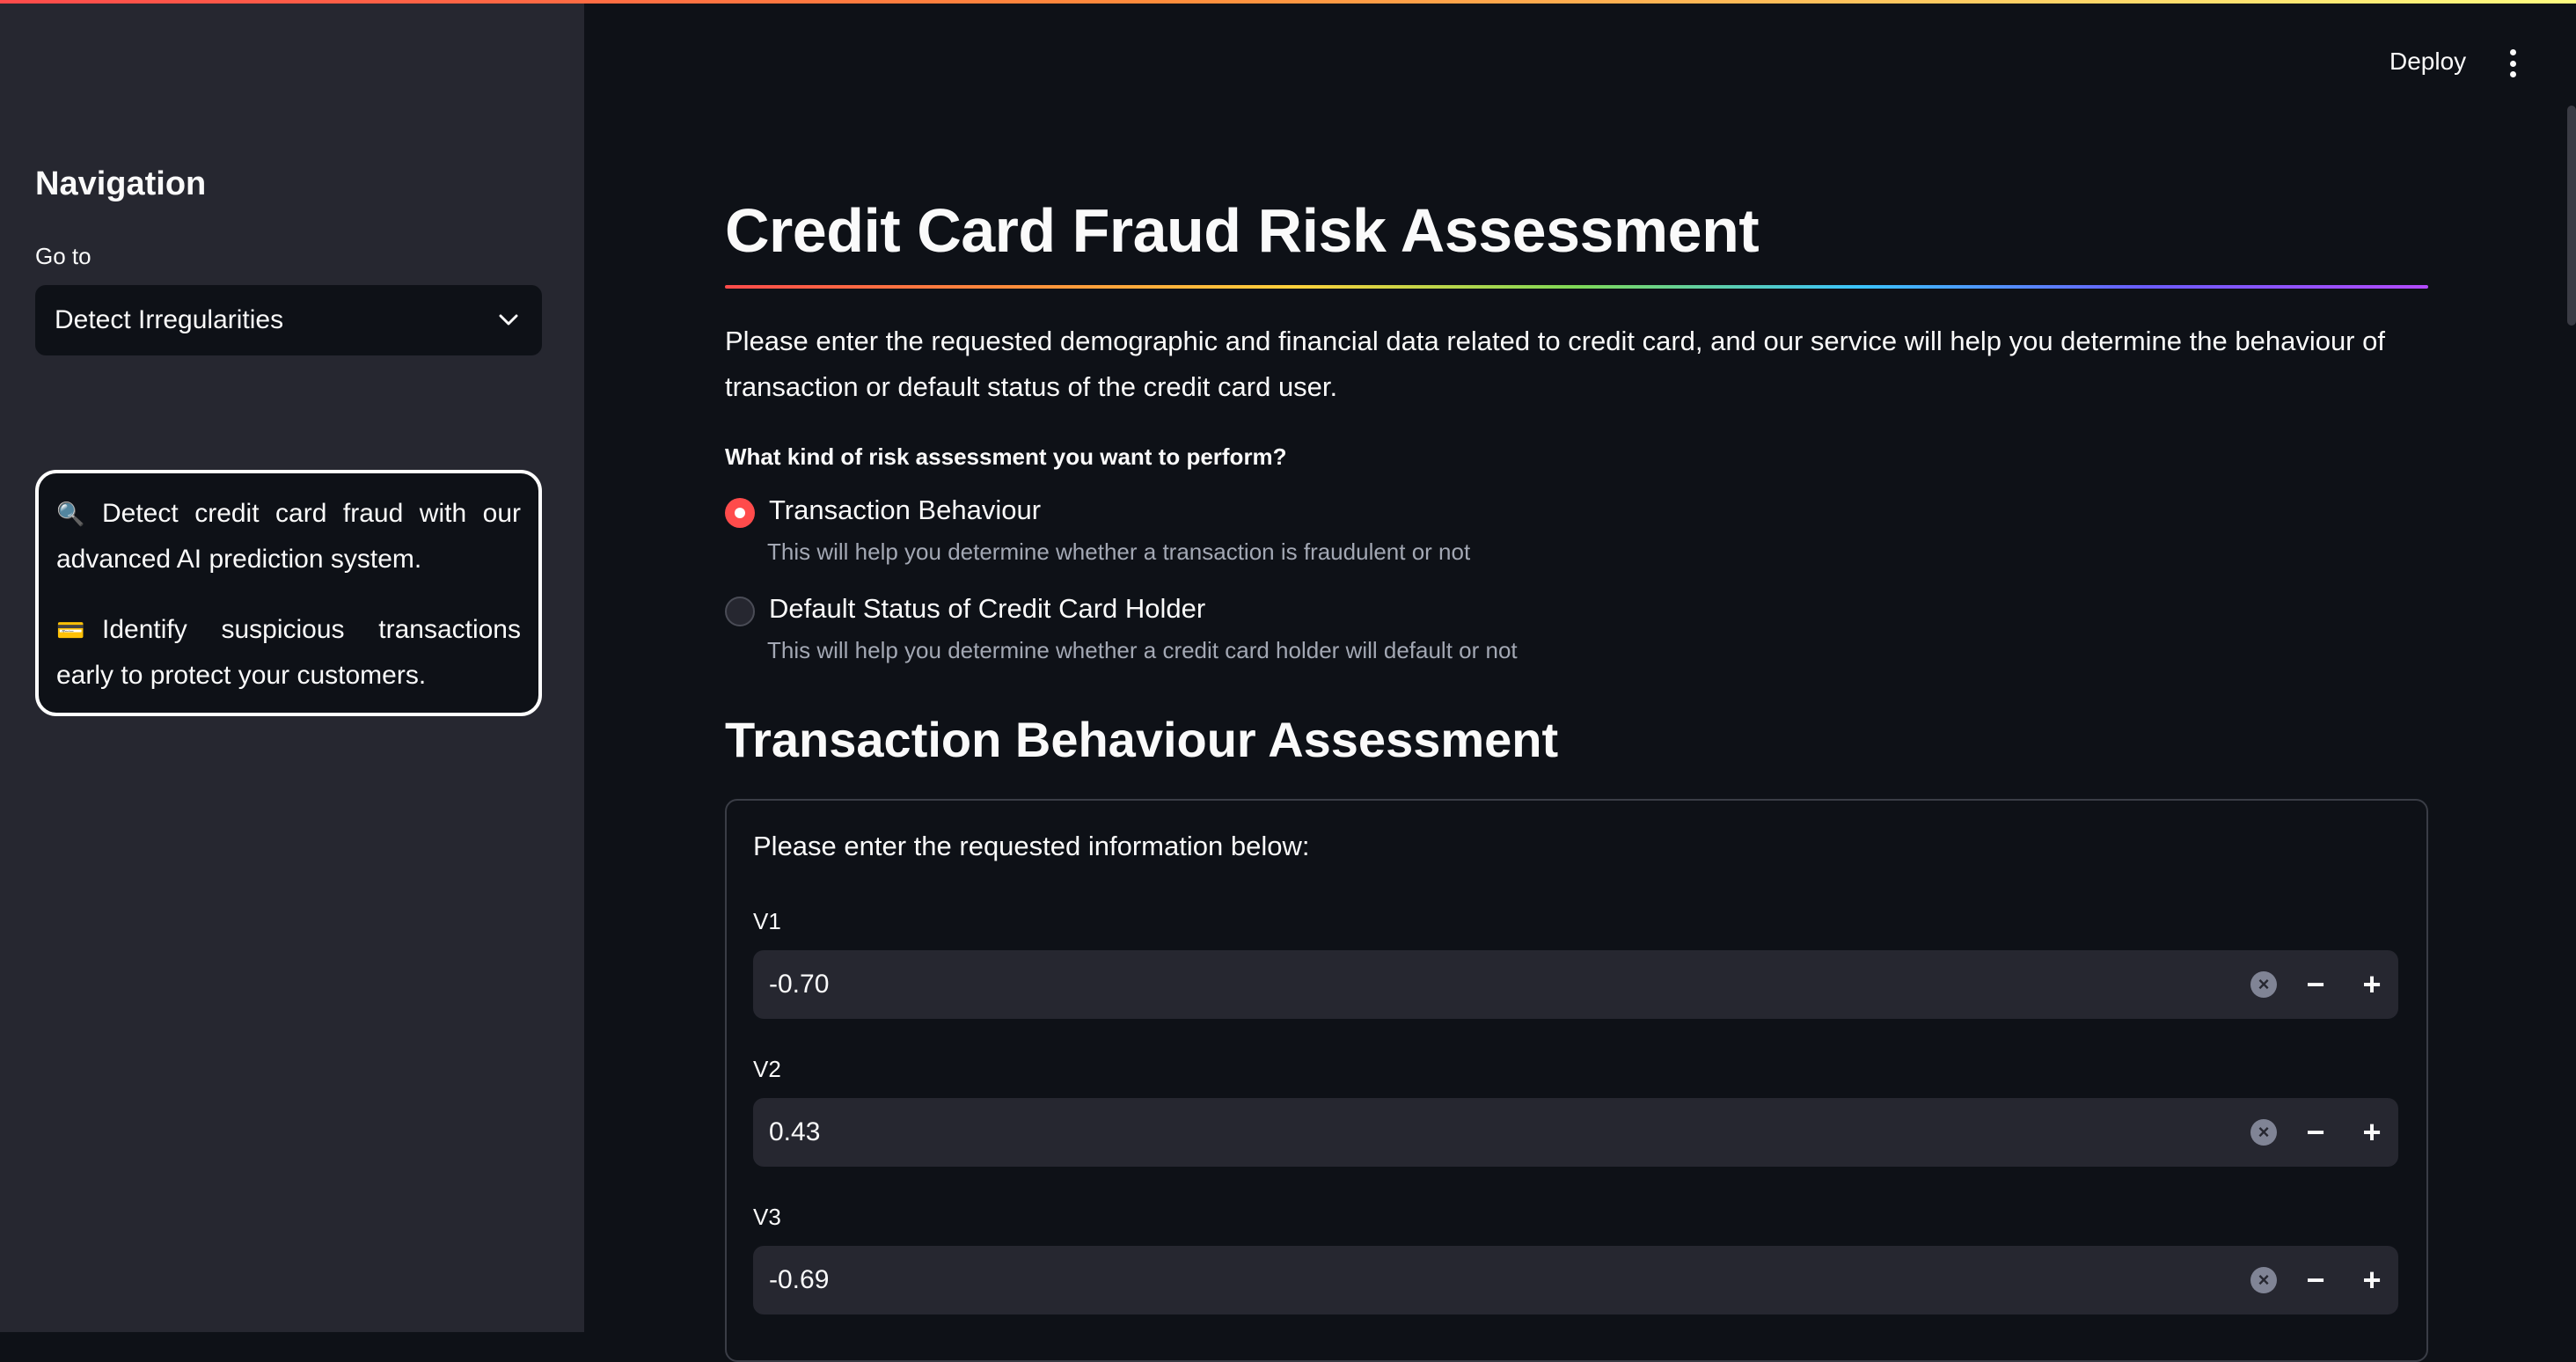 This screenshot has width=2576, height=1362. What do you see at coordinates (799, 1280) in the screenshot?
I see `input-value: -0.69` at bounding box center [799, 1280].